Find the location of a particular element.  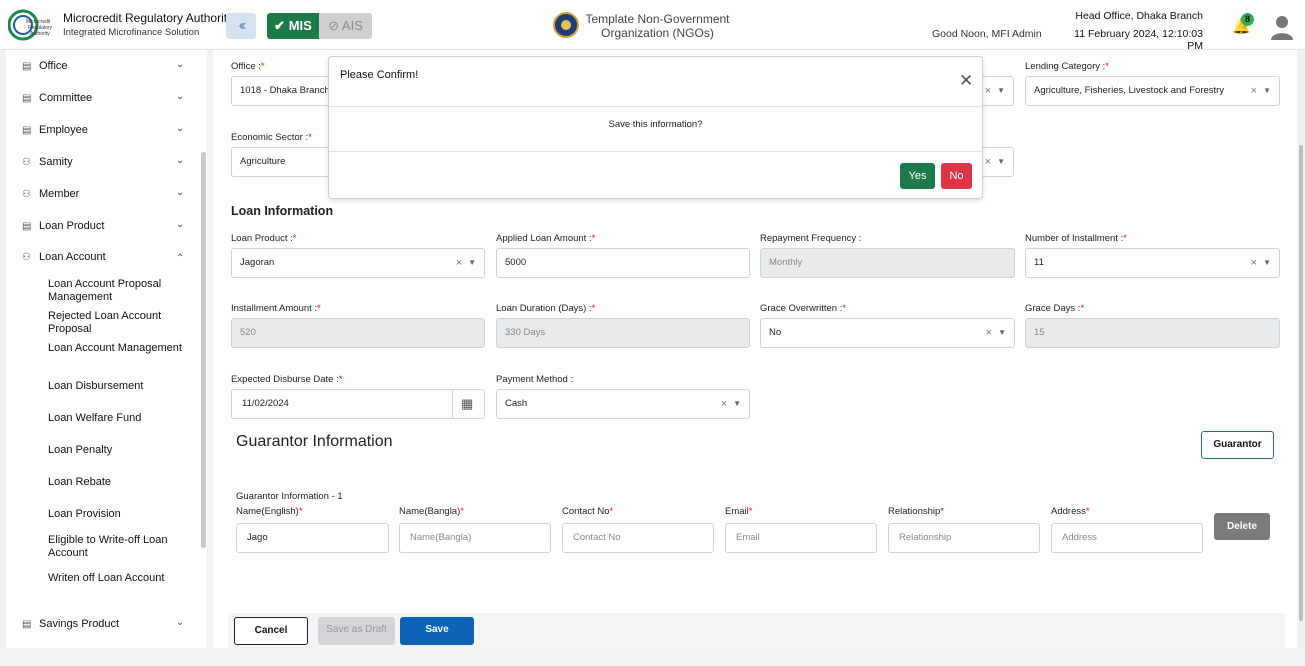

delete-guarantor-button: Delete is located at coordinates (1242, 526).